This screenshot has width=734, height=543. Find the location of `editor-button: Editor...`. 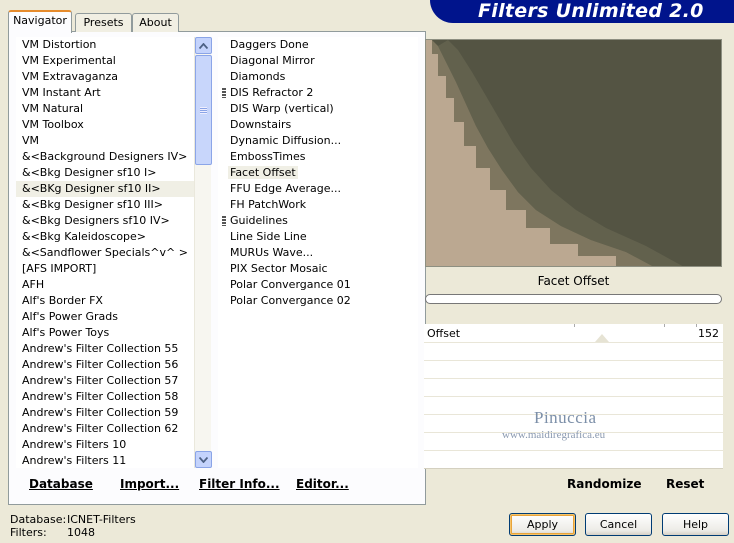

editor-button: Editor... is located at coordinates (322, 485).